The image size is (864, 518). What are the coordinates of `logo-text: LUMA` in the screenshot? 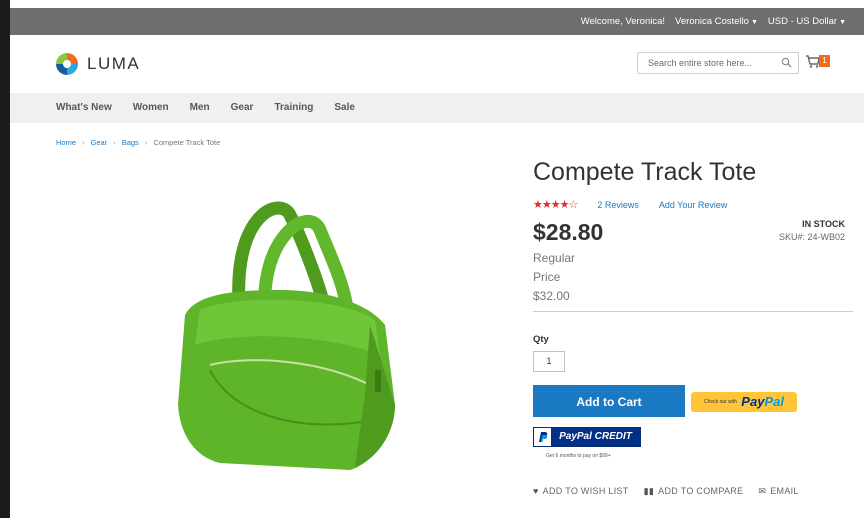 It's located at (114, 63).